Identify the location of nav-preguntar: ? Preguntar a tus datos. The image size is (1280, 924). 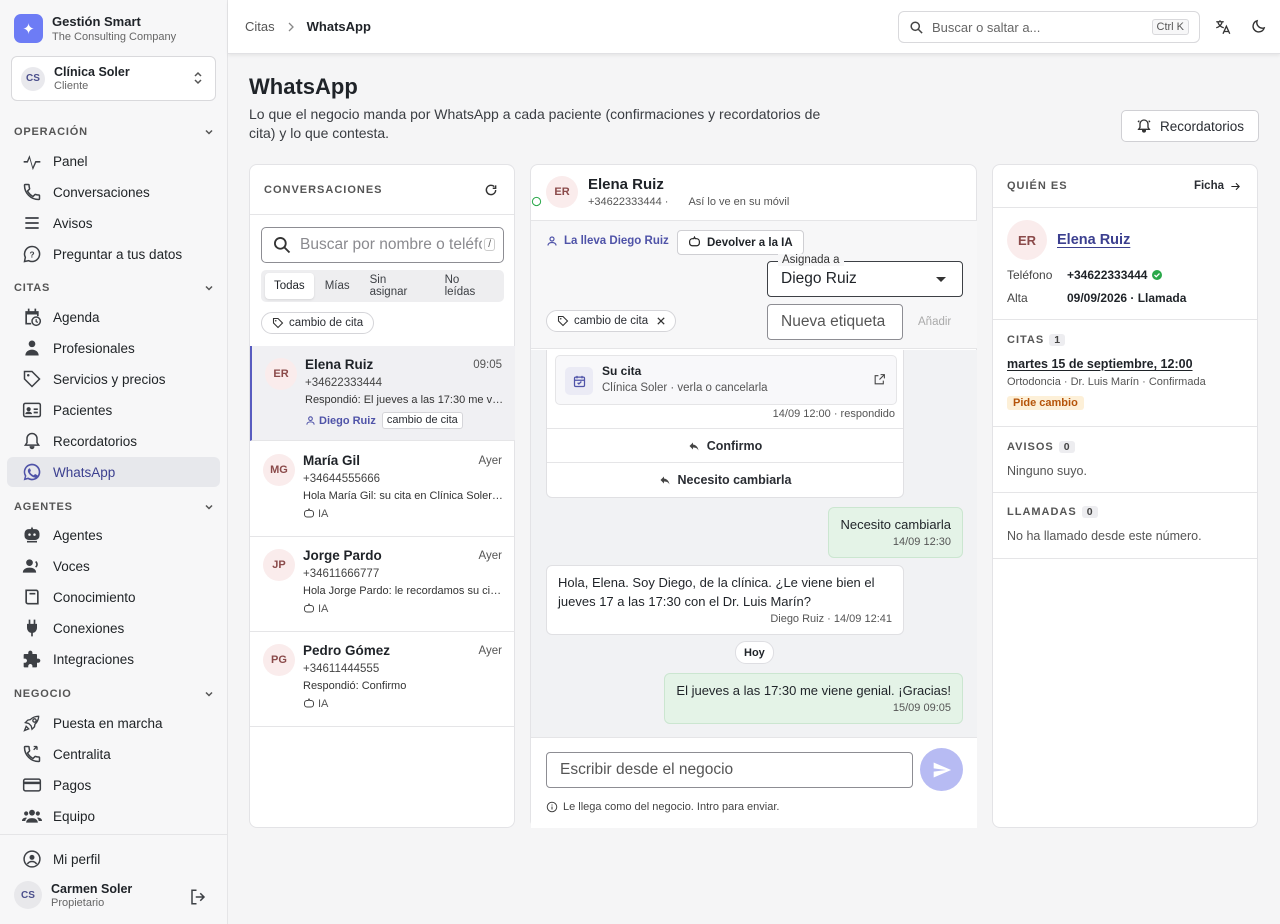
(113, 254).